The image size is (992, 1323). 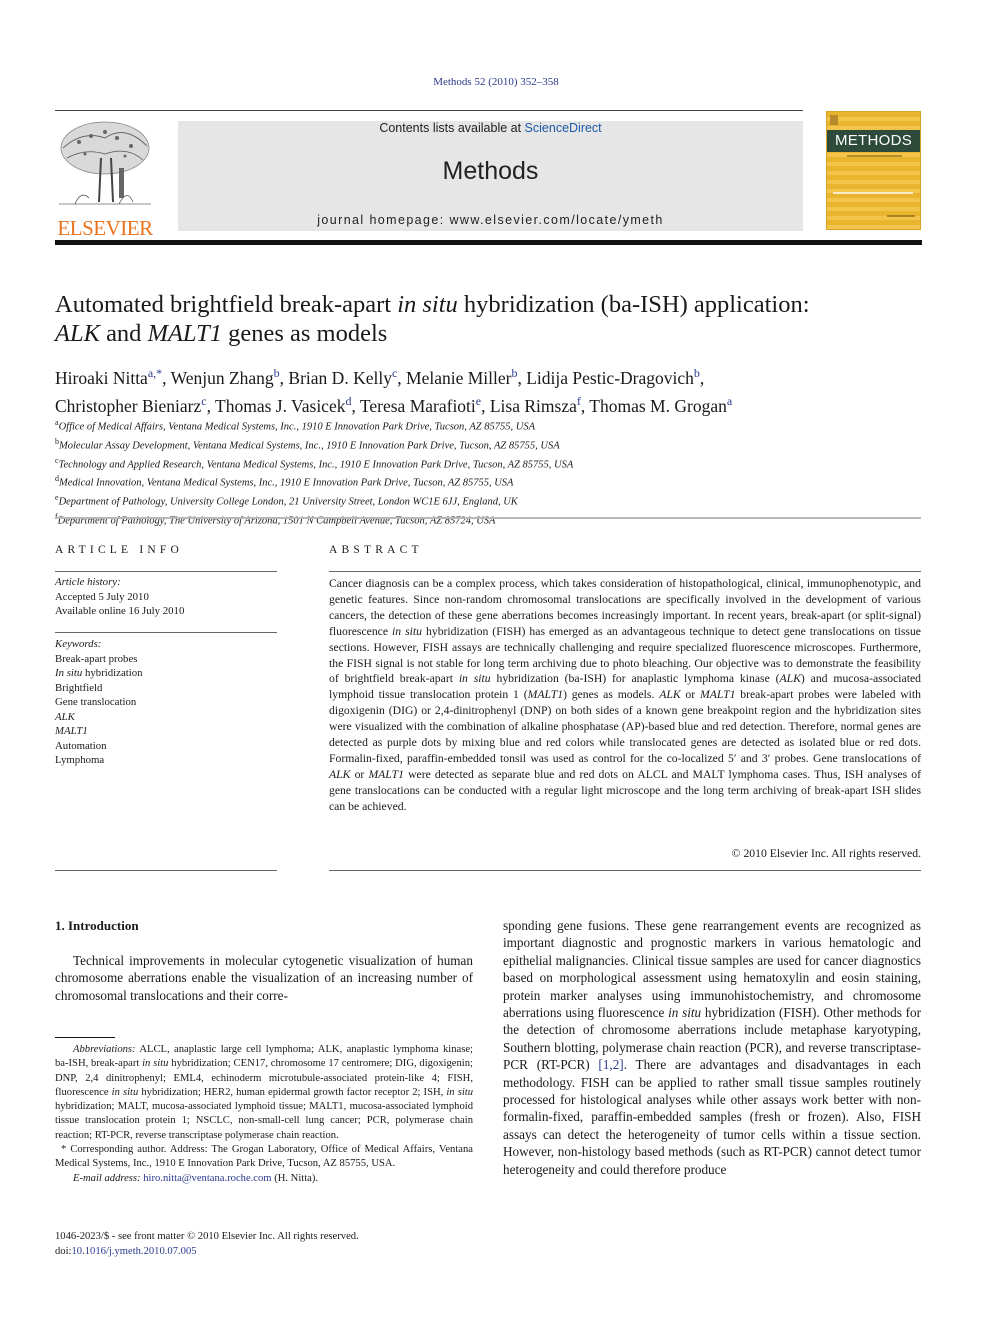 I want to click on keyword: Automation, so click(x=166, y=746).